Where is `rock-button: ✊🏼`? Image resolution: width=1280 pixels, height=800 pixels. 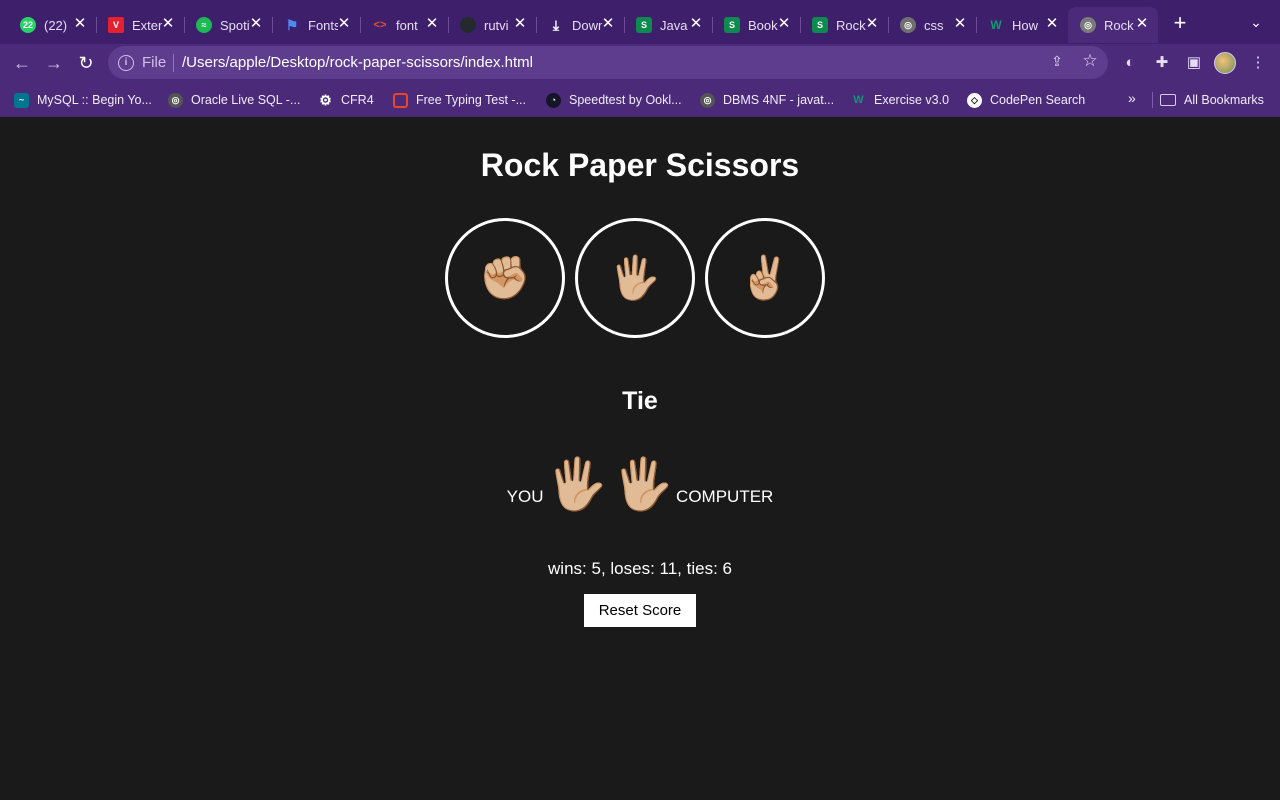 rock-button: ✊🏼 is located at coordinates (505, 278).